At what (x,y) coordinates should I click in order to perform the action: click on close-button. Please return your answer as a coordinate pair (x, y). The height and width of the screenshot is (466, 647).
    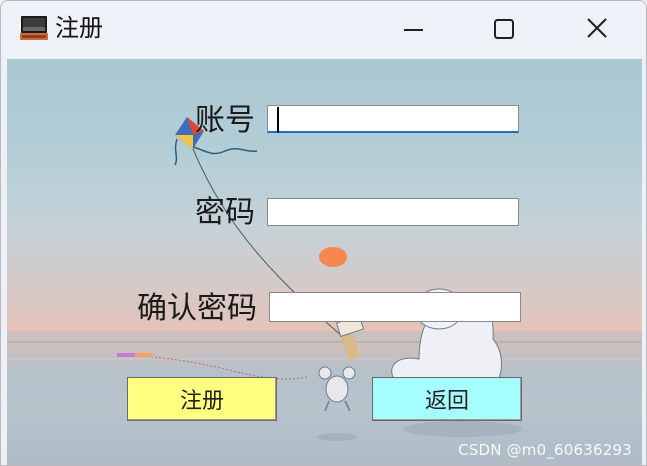
    Looking at the image, I should click on (597, 29).